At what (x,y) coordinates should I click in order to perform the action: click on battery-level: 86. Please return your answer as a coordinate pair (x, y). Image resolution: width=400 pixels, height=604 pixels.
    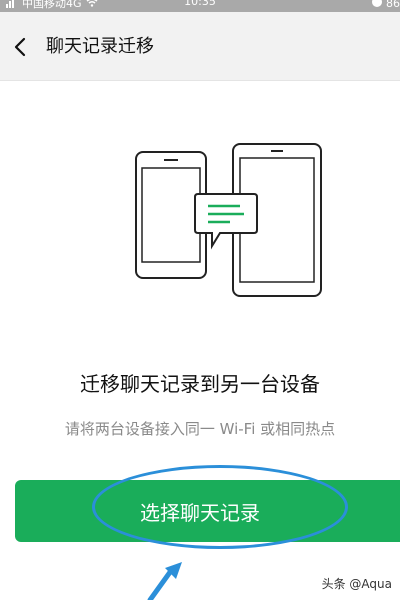
    Looking at the image, I should click on (393, 5).